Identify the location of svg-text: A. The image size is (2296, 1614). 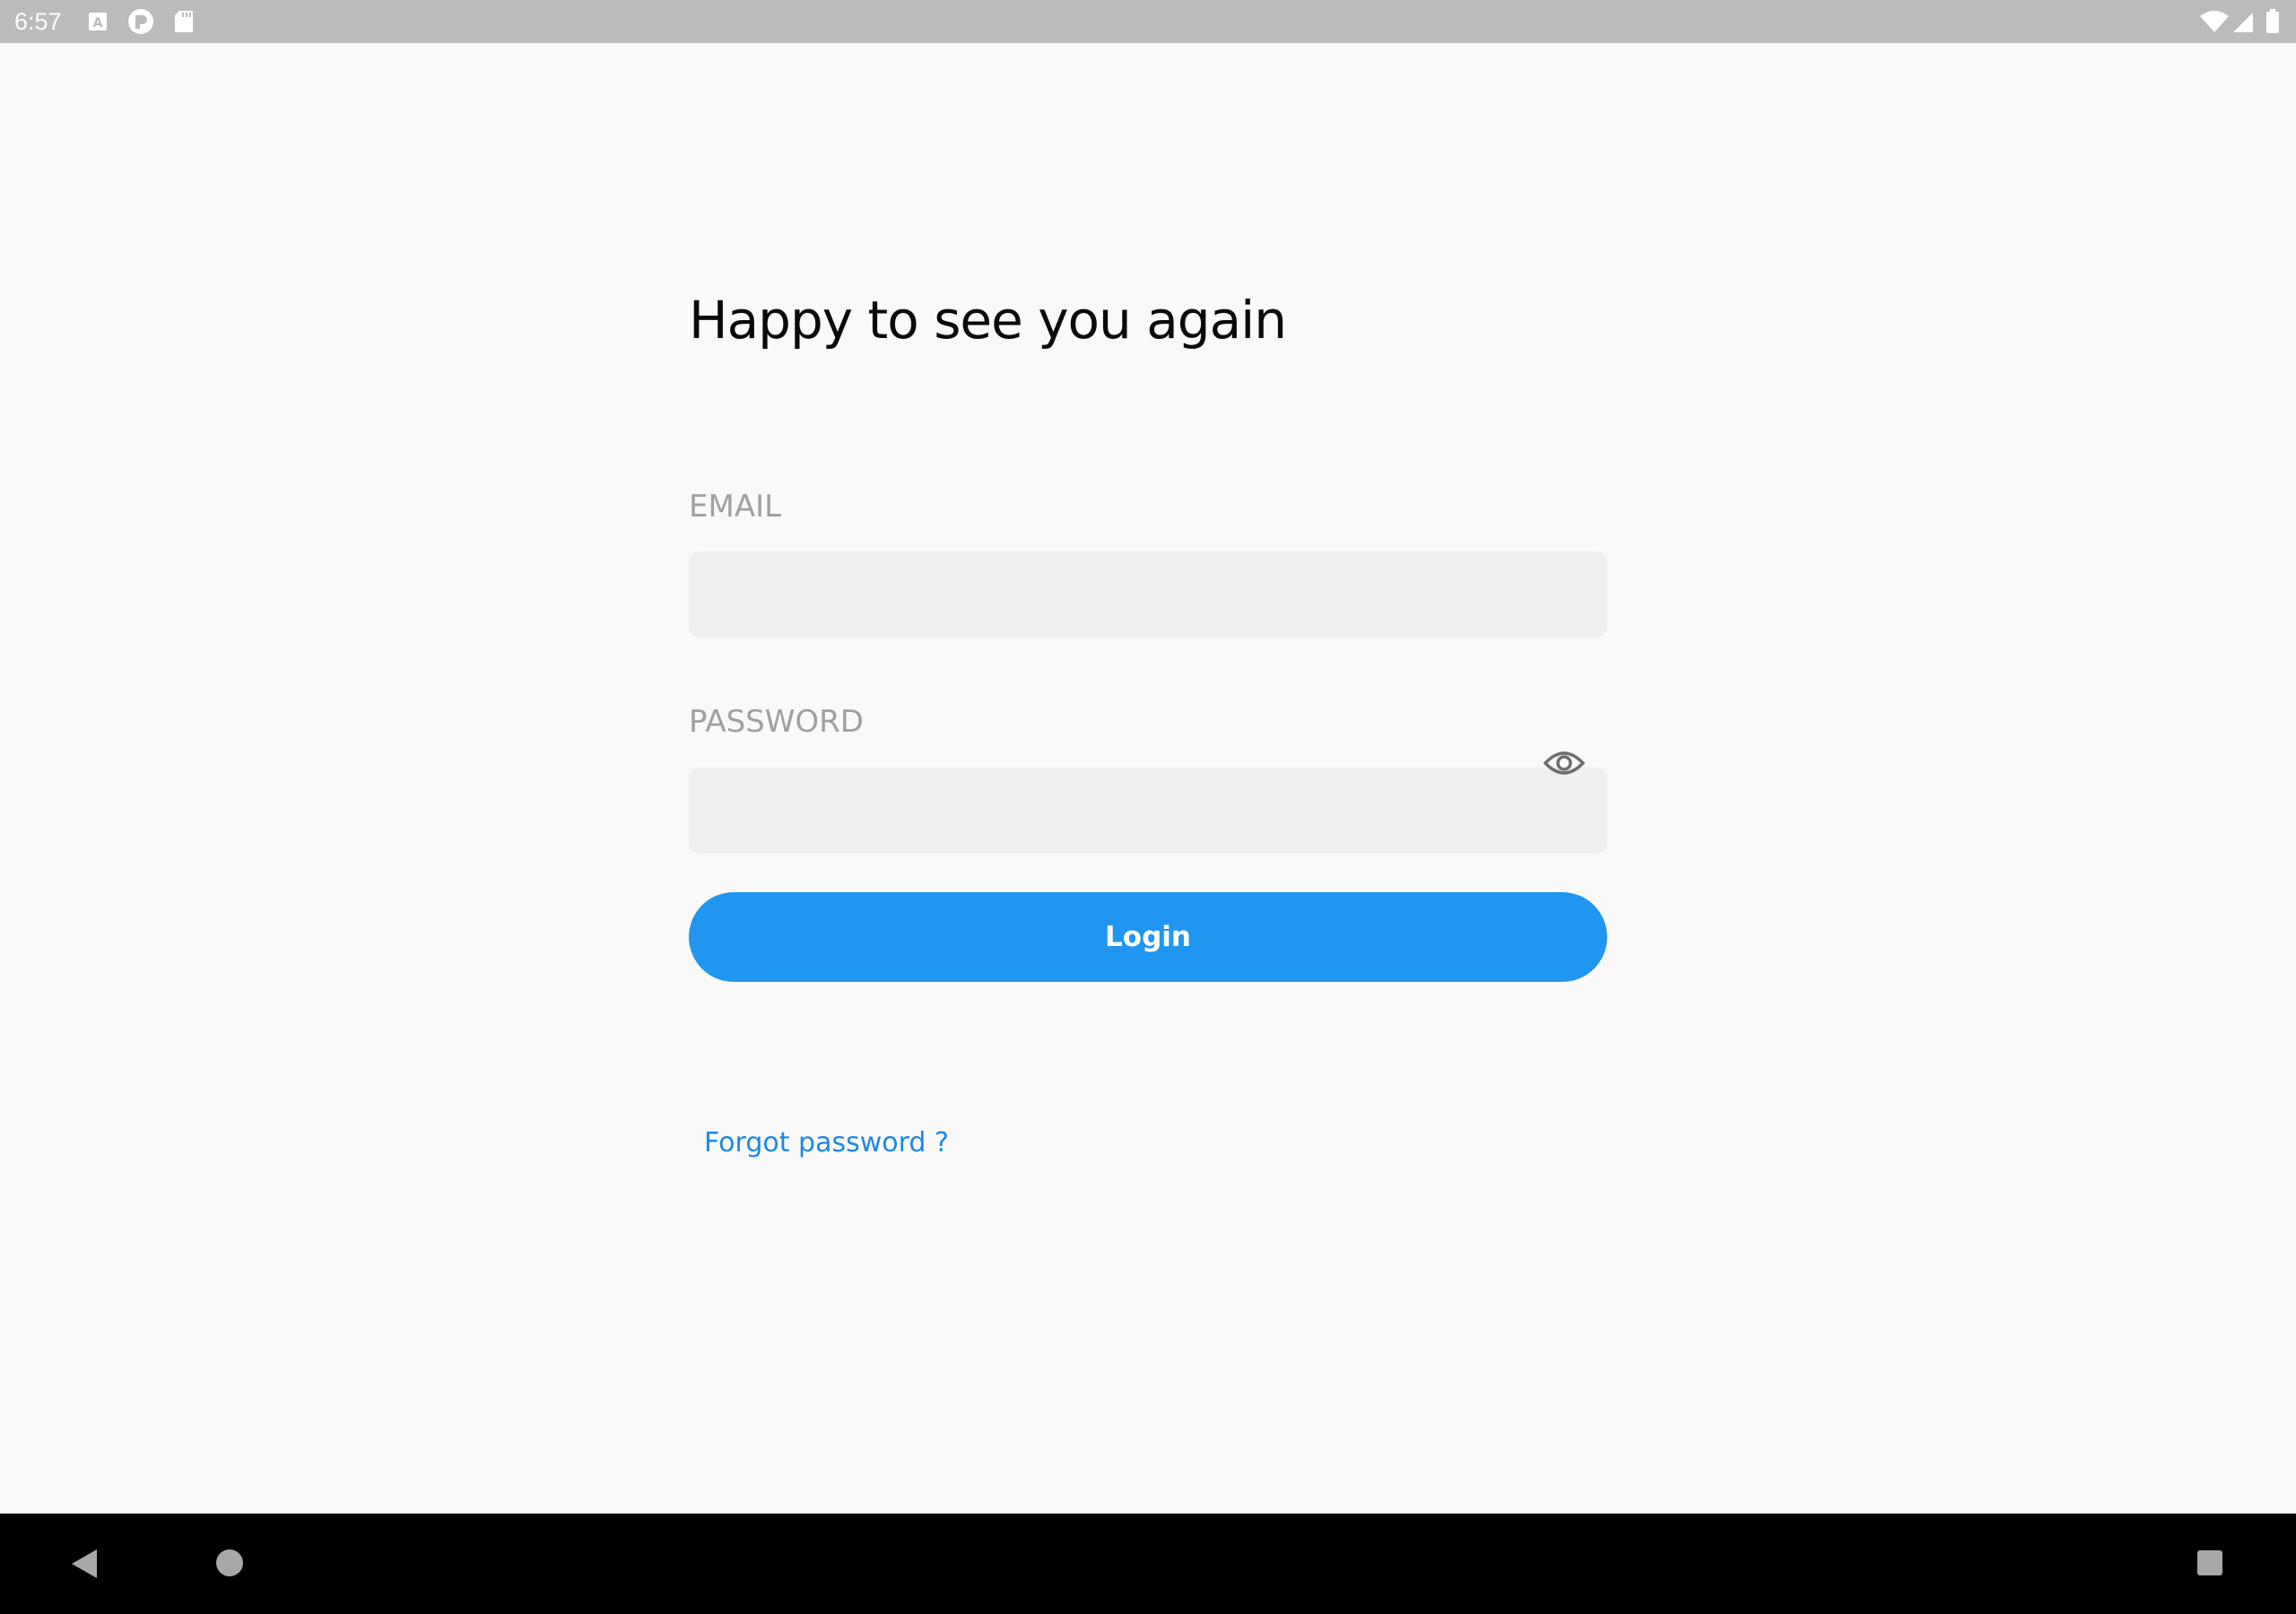
(98, 23).